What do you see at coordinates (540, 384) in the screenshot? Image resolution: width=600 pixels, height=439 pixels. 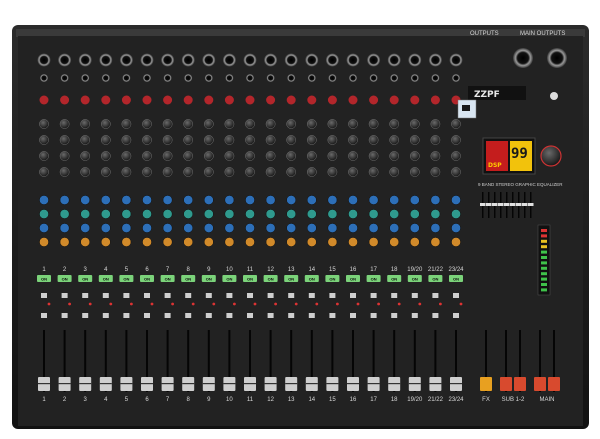 I see `main-fader-left` at bounding box center [540, 384].